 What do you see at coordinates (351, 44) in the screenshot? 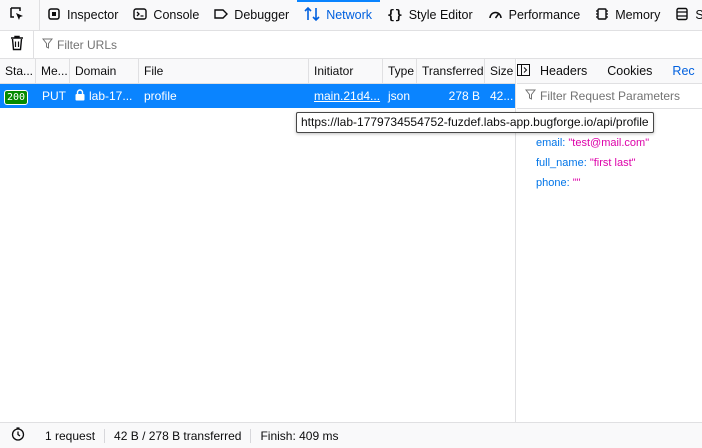
I see `network-filter-bar: Filter URLs` at bounding box center [351, 44].